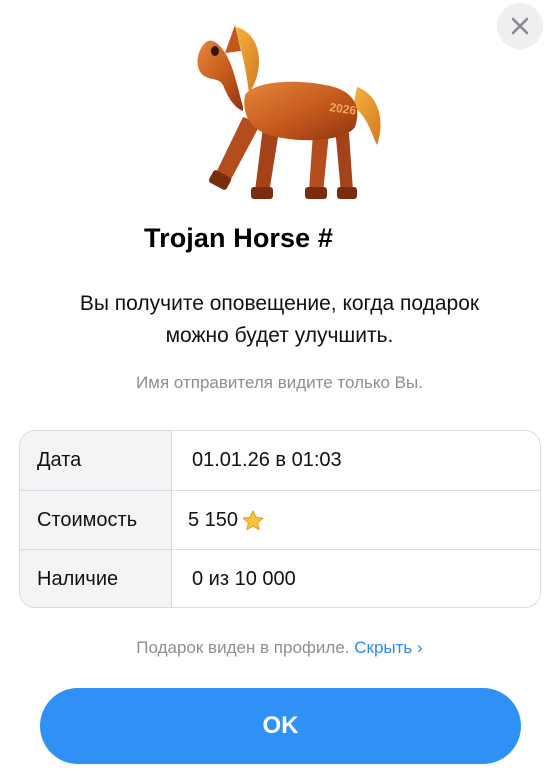 The height and width of the screenshot is (770, 559). What do you see at coordinates (213, 520) in the screenshot?
I see `price-value: 5 150` at bounding box center [213, 520].